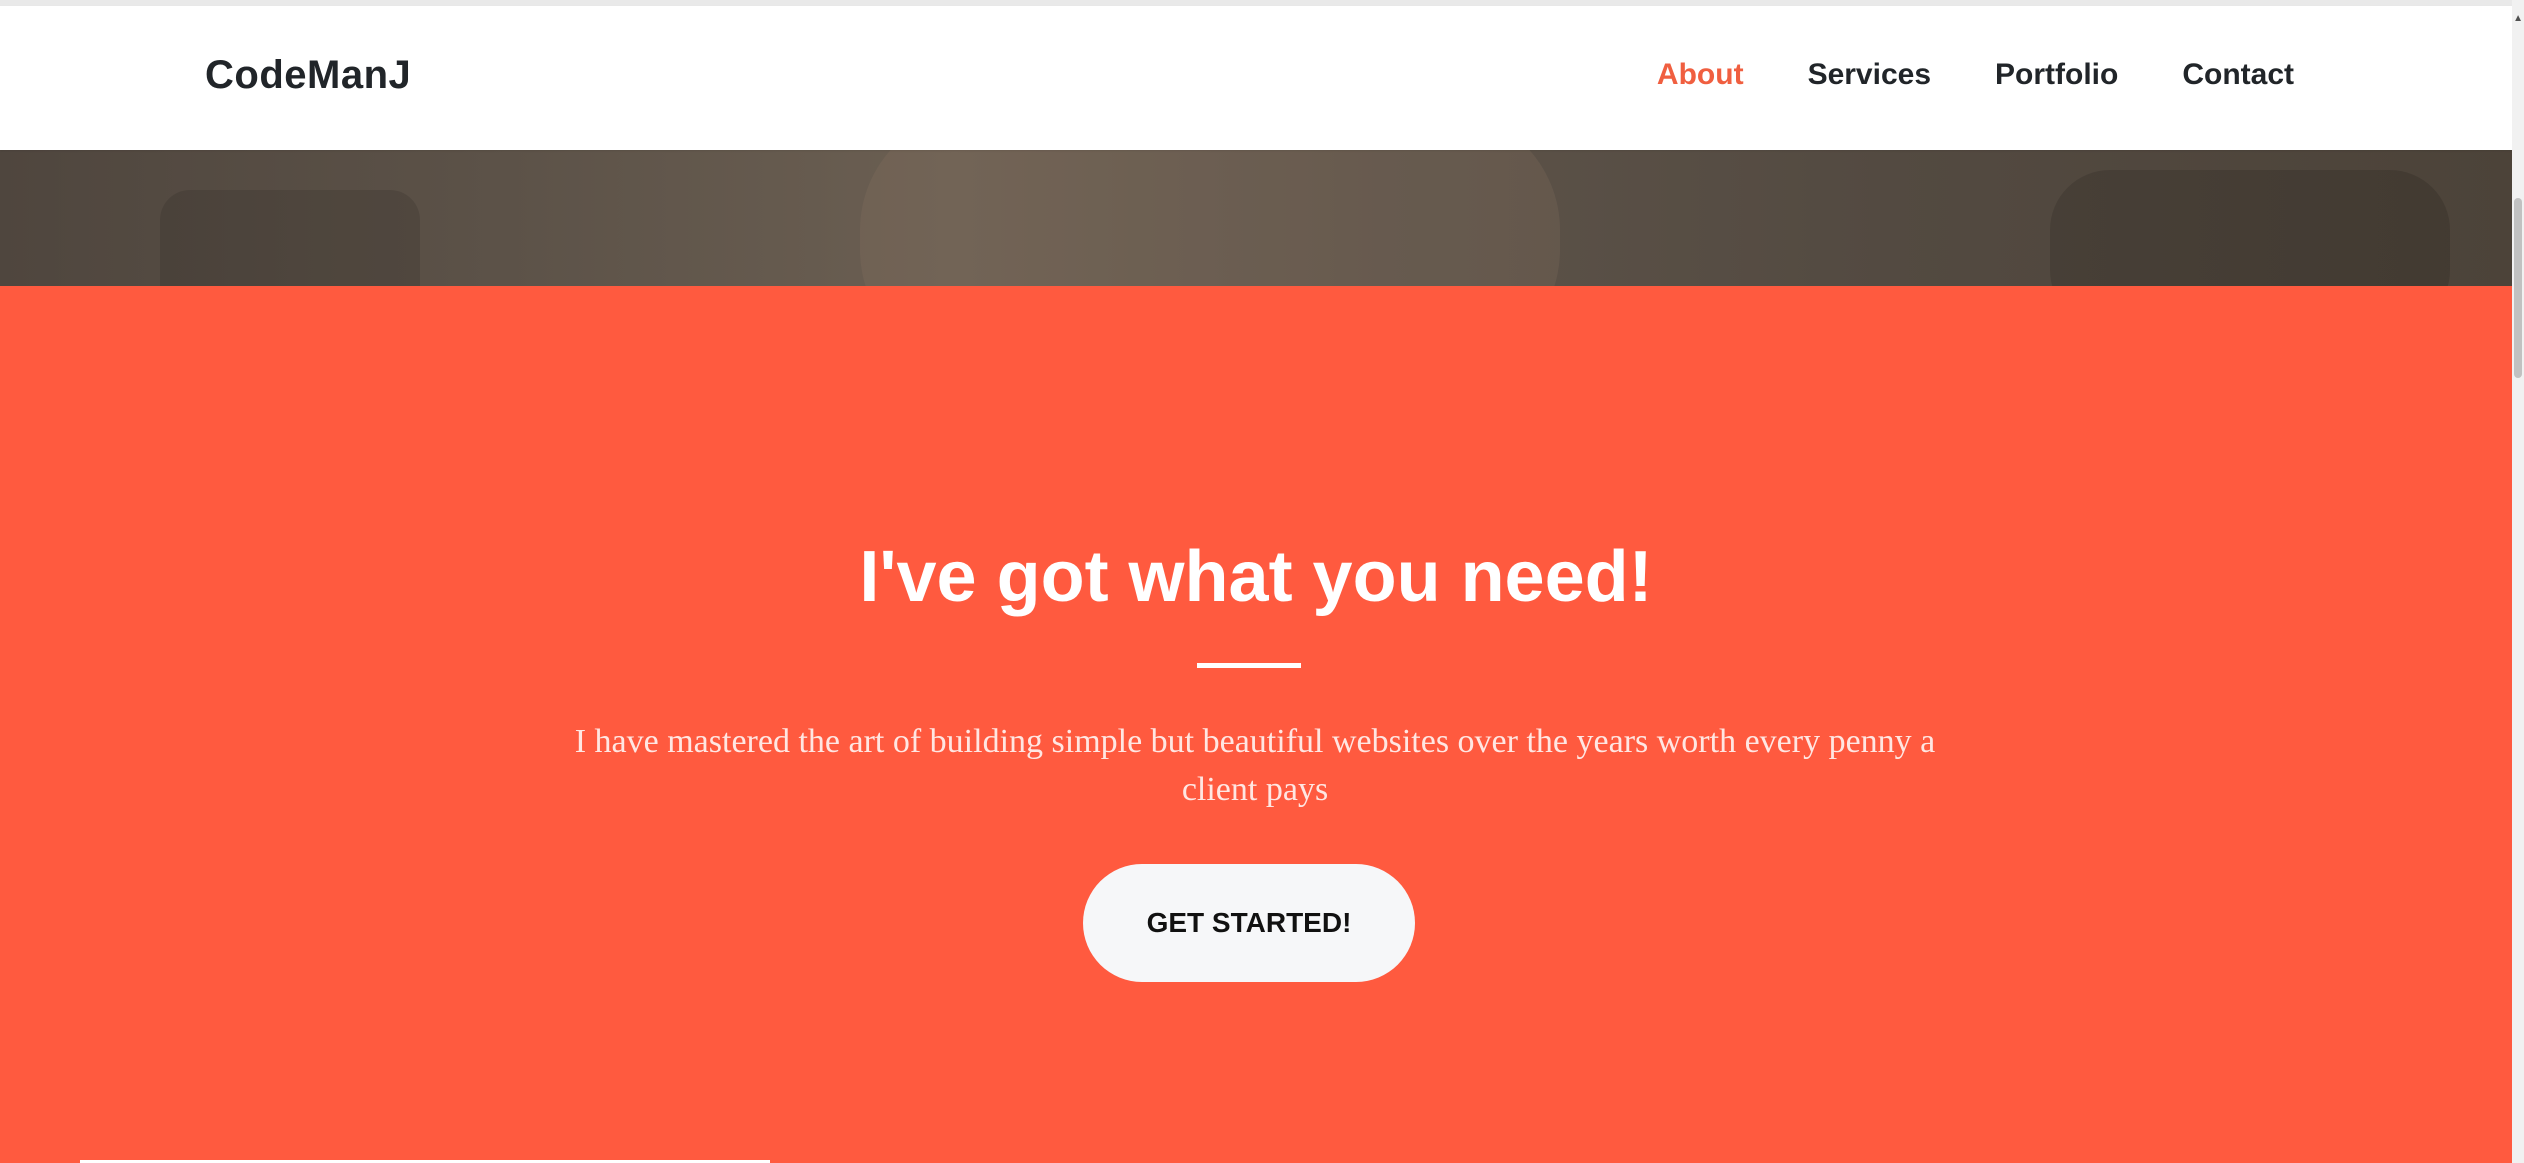 This screenshot has height=1163, width=2524. I want to click on triangle-up-icon: ▲, so click(2518, 19).